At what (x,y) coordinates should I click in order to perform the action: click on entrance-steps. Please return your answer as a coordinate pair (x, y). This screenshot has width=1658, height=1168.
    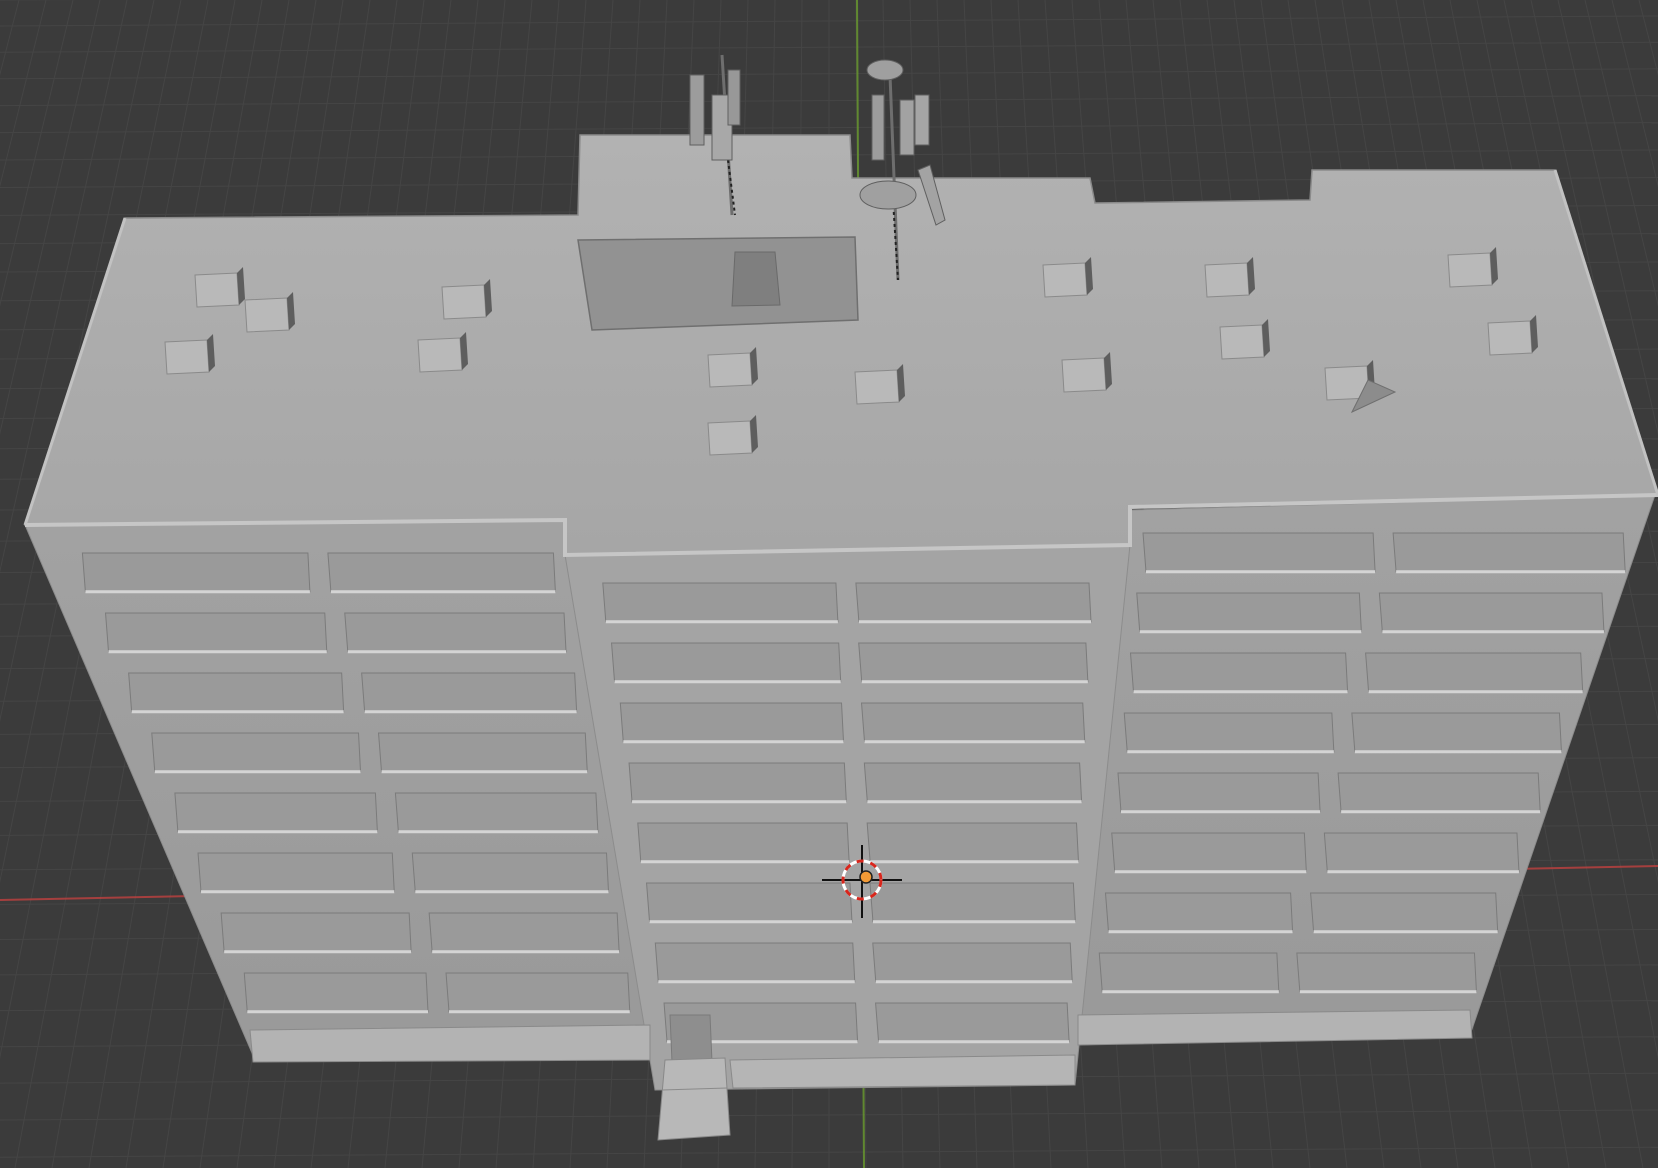
    Looking at the image, I should click on (694, 1099).